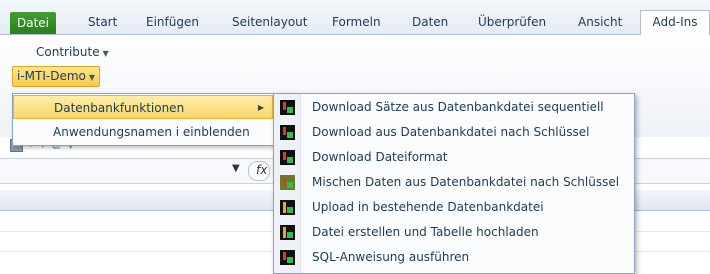 The image size is (710, 274). I want to click on menu-item-label: Datenbankfunktionen, so click(119, 108).